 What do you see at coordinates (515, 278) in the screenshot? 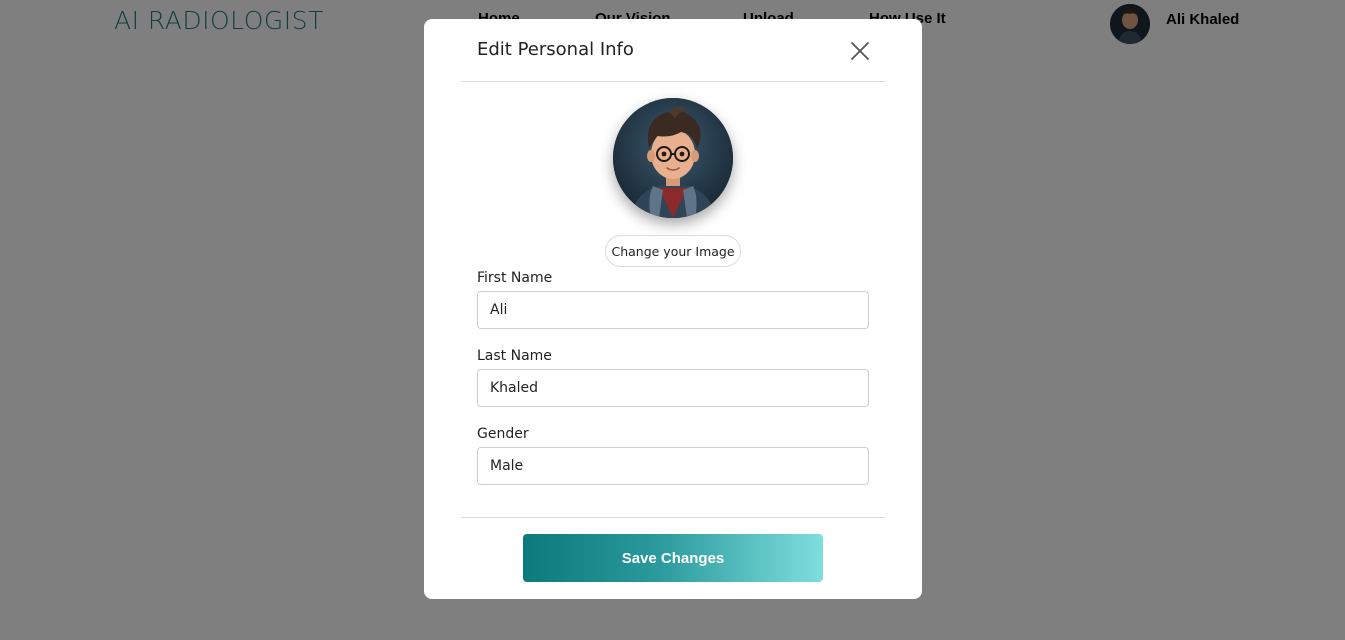
I see `first-name-label: First Name` at bounding box center [515, 278].